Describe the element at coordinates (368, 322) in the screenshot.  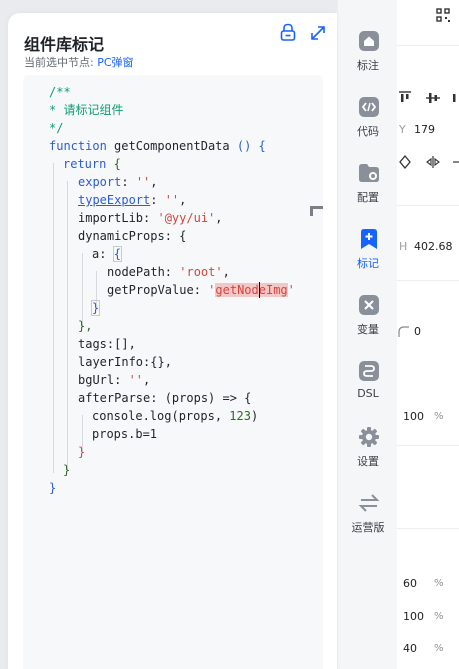
I see `tool-variable: 变量` at that location.